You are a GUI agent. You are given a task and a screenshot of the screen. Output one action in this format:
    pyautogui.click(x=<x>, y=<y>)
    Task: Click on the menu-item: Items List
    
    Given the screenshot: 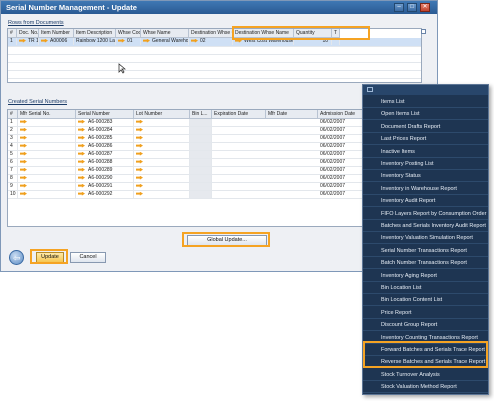 What is the action you would take?
    pyautogui.click(x=425, y=102)
    